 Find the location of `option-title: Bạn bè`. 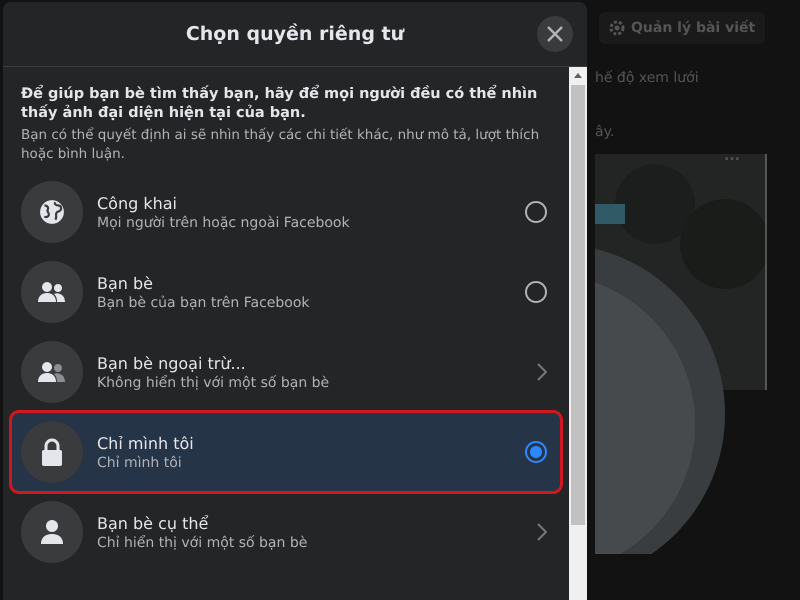

option-title: Bạn bè is located at coordinates (125, 283).